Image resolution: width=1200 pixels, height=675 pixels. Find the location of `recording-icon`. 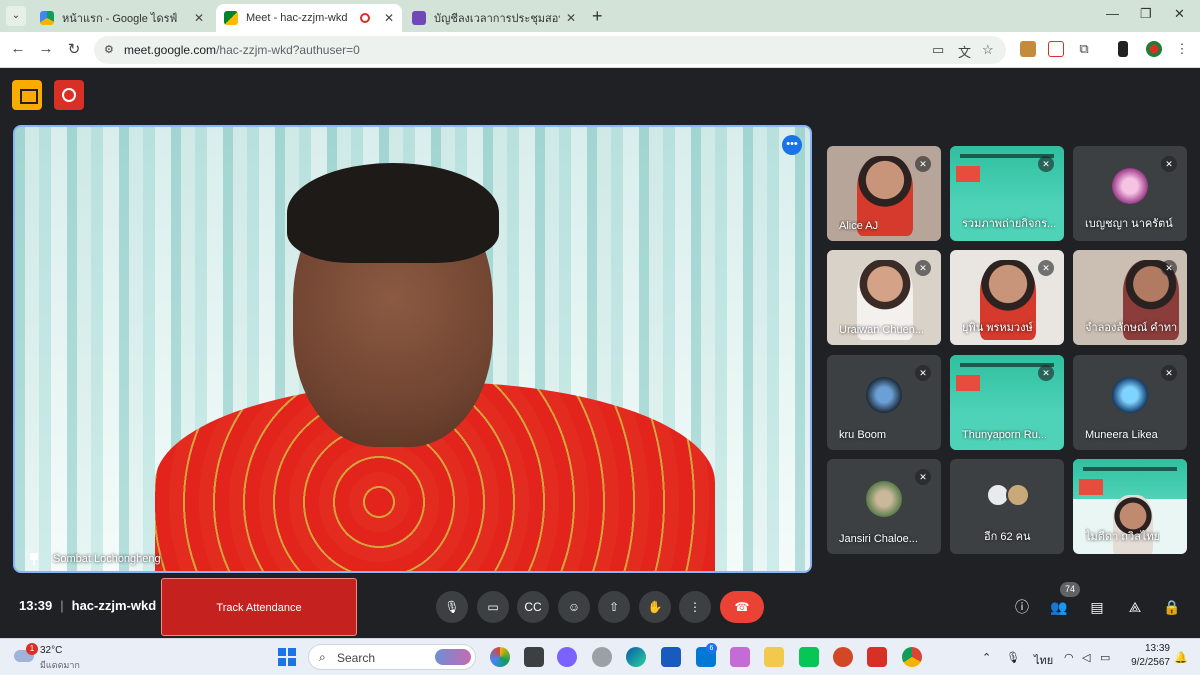

recording-icon is located at coordinates (69, 95).